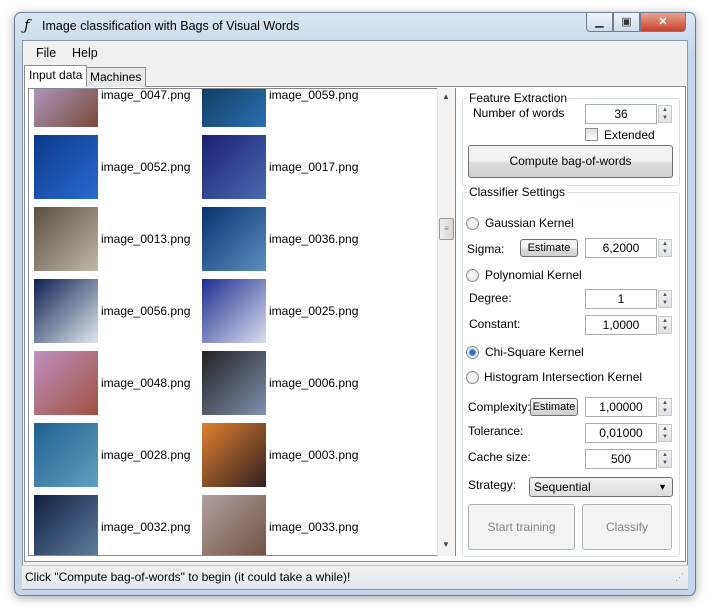 The height and width of the screenshot is (613, 713). I want to click on minimize-button: ▁, so click(599, 22).